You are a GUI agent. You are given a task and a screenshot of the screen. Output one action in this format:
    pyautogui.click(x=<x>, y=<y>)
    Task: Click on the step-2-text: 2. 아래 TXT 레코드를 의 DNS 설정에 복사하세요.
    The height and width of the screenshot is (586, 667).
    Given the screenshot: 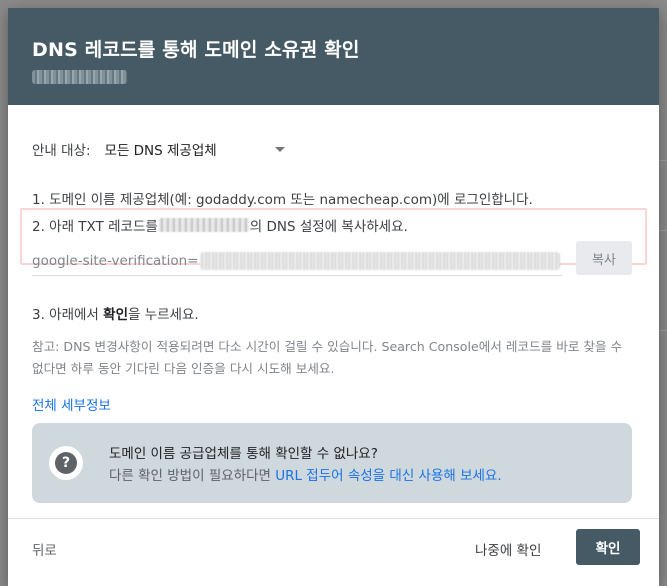 What is the action you would take?
    pyautogui.click(x=220, y=225)
    